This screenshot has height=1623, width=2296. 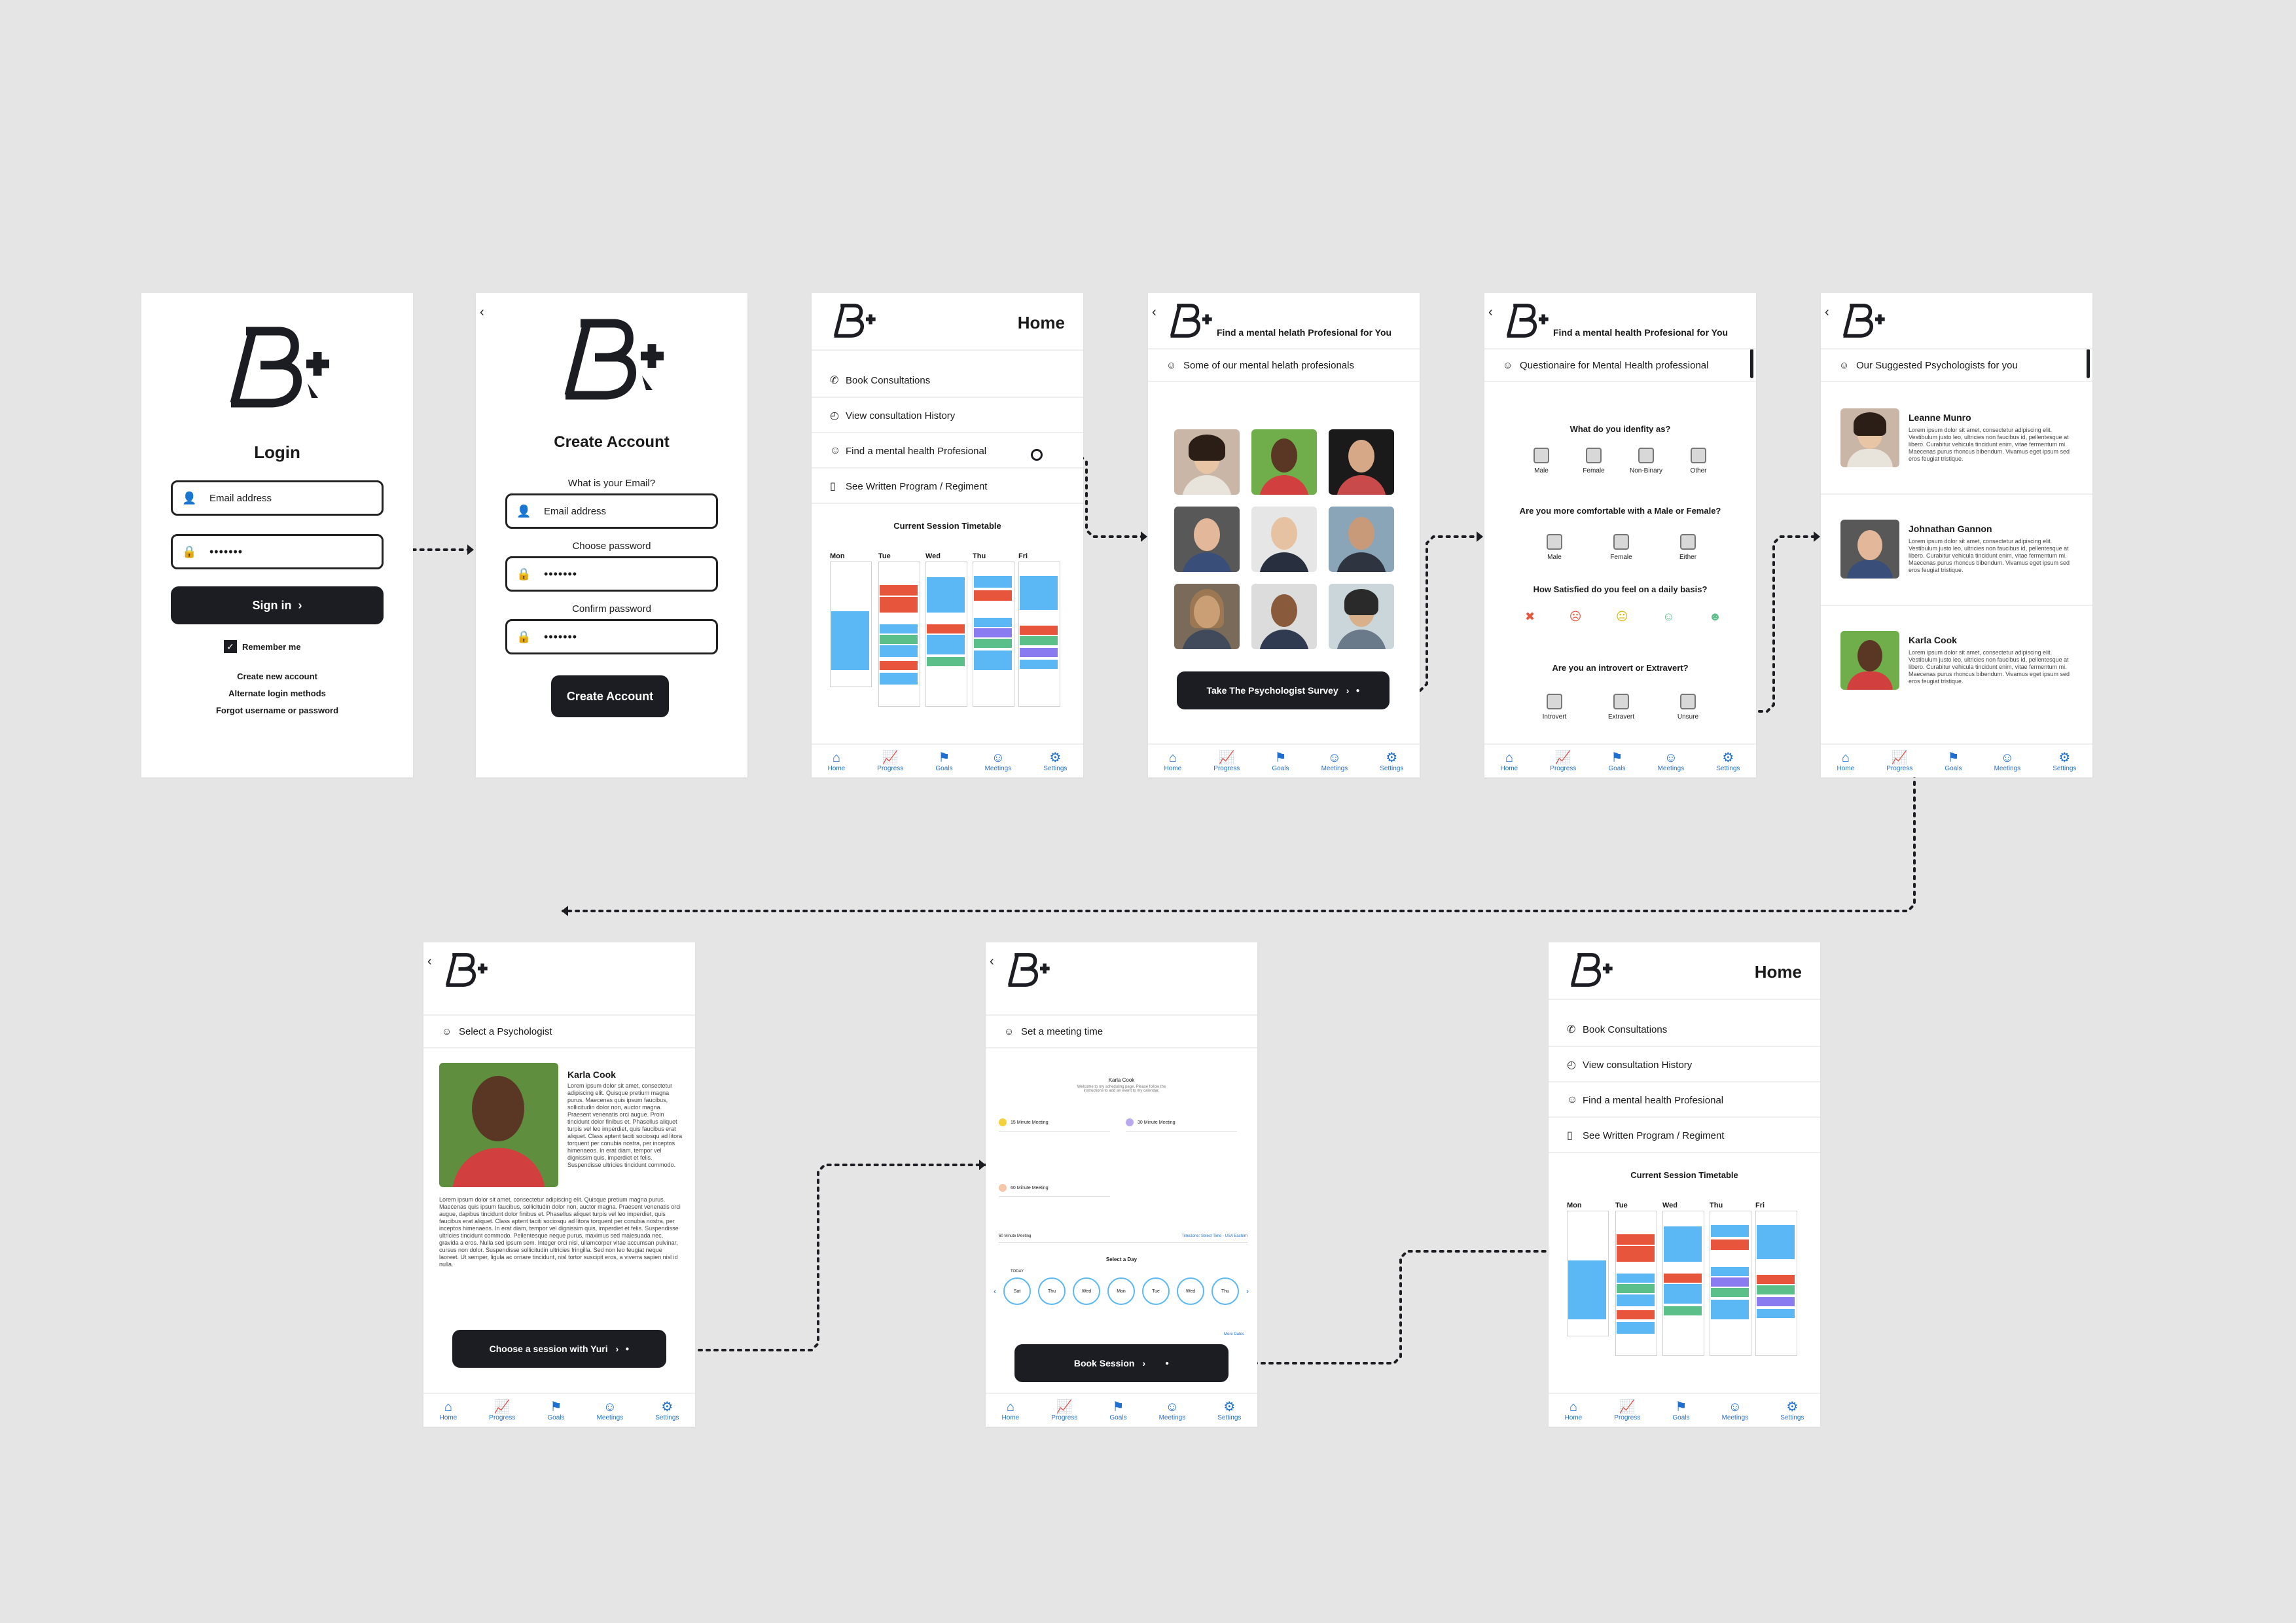 I want to click on meeting-option-15: 15 Minute Meeting, so click(x=1054, y=1123).